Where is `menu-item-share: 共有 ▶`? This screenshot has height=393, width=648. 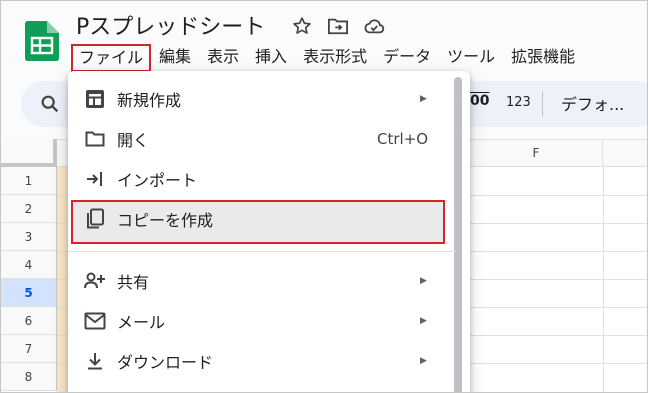
menu-item-share: 共有 ▶ is located at coordinates (265, 281).